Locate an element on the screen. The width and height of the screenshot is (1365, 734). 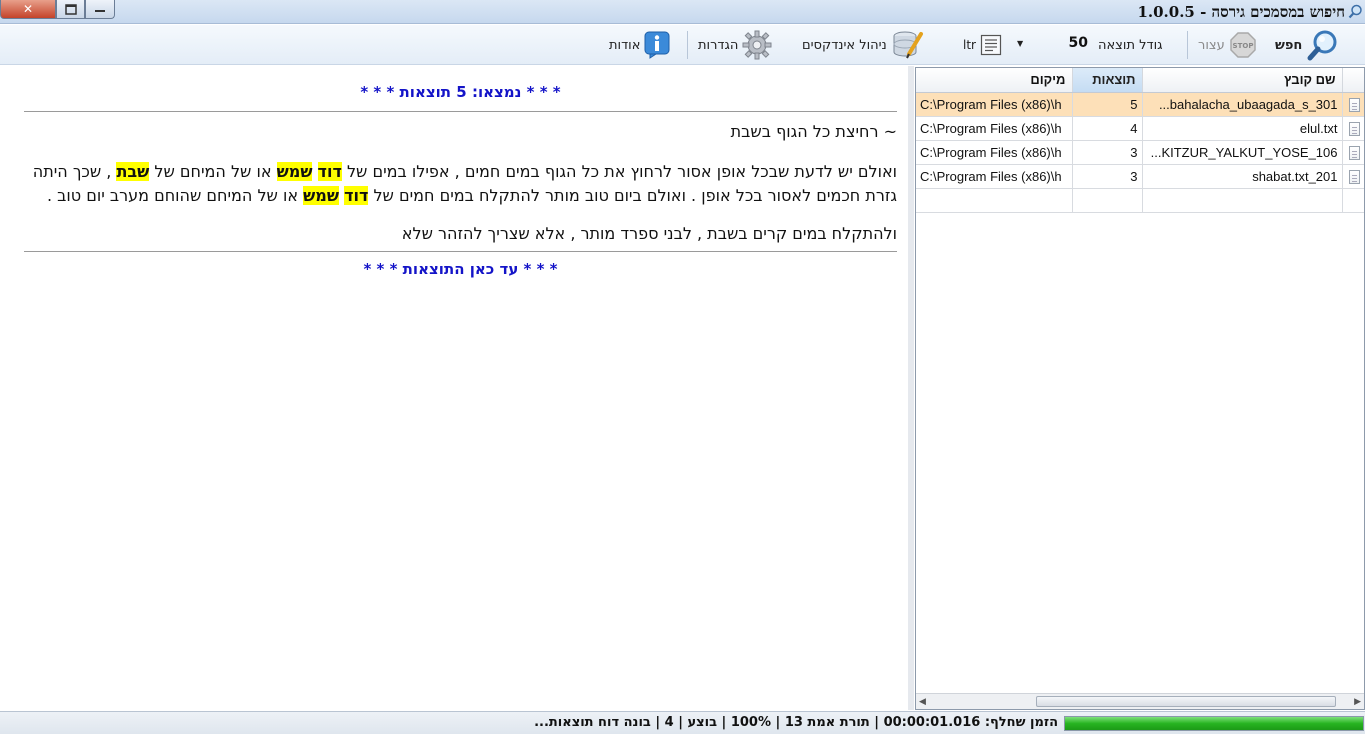
restore-button is located at coordinates (70, 9).